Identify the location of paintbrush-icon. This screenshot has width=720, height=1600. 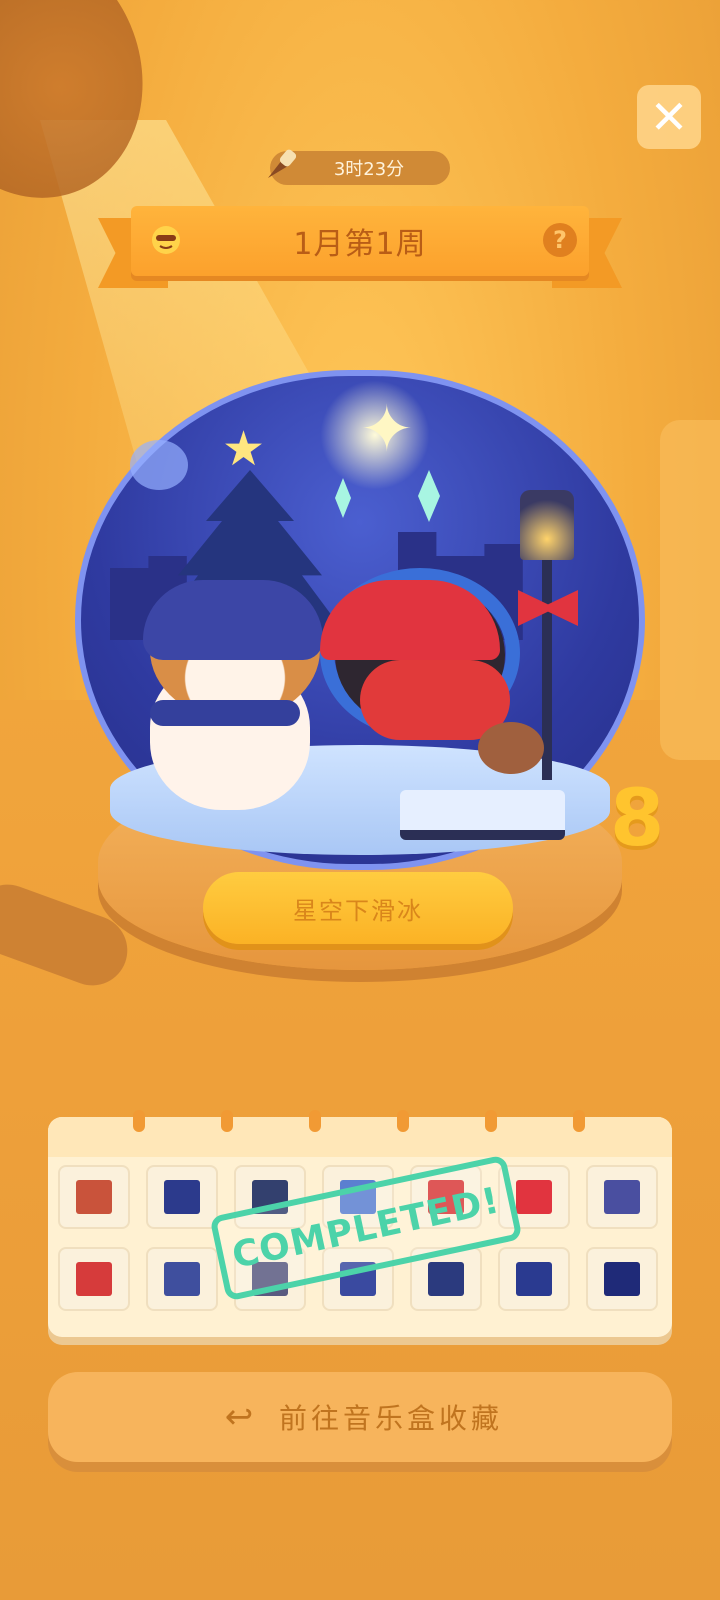
(282, 163).